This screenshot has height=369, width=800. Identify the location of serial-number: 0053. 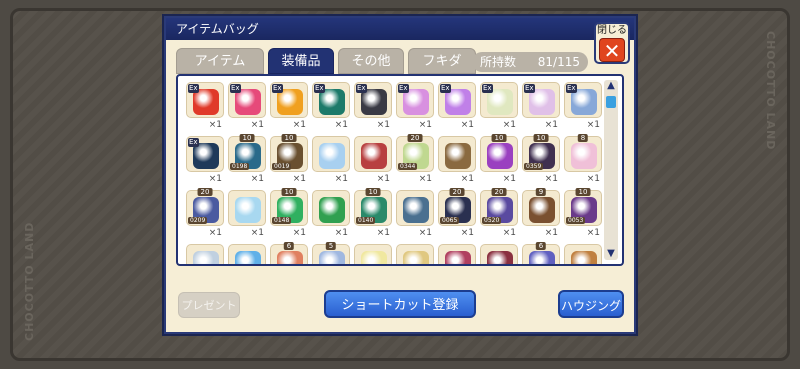
(576, 220).